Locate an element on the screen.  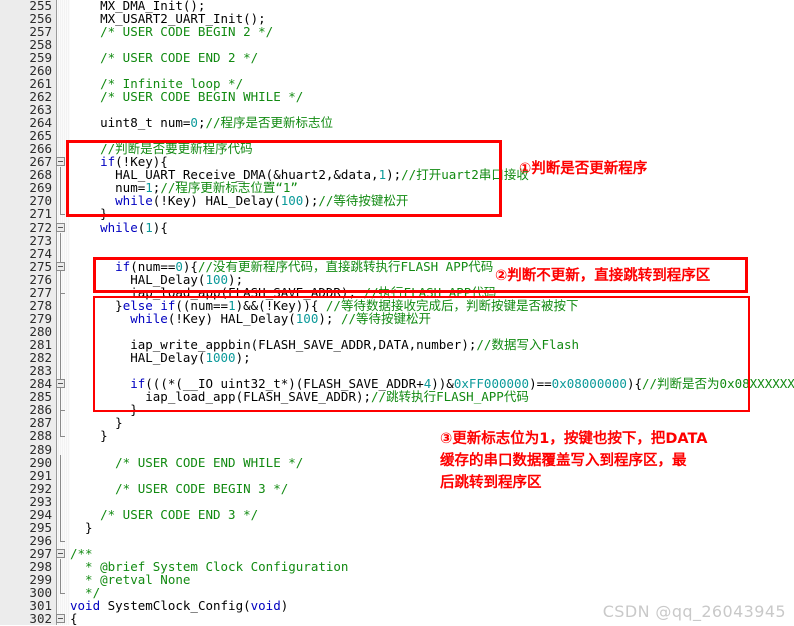
code-token: ) is located at coordinates (284, 606).